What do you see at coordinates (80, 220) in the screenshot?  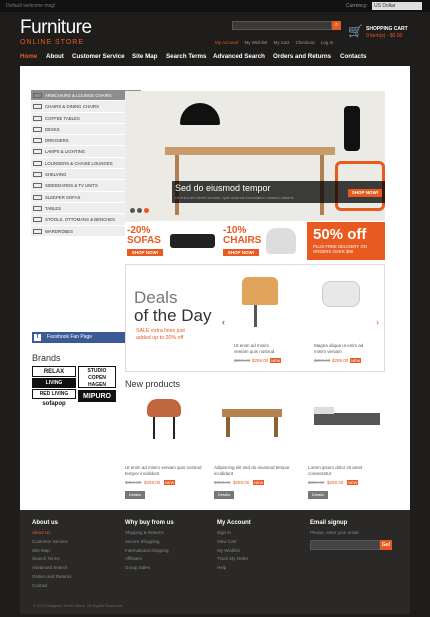 I see `category-label: STOOLS, OTTOMANS & BENCHES` at bounding box center [80, 220].